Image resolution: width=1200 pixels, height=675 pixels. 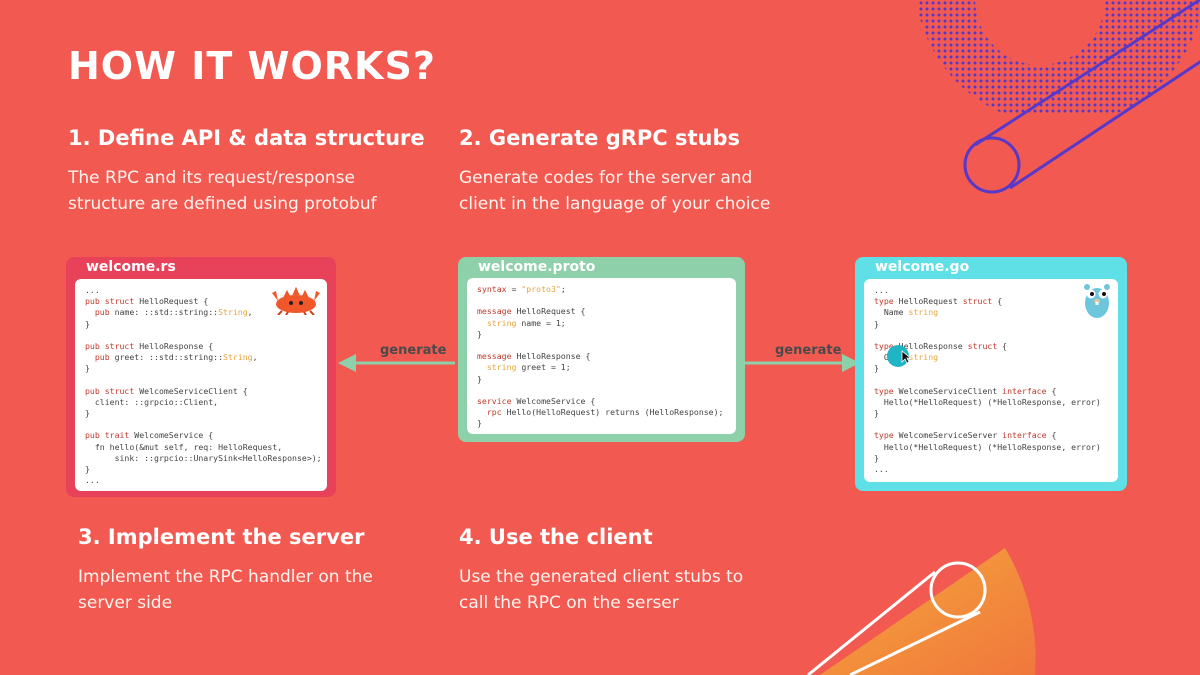 I want to click on code-line: type HelloRequest struct {, so click(x=938, y=301).